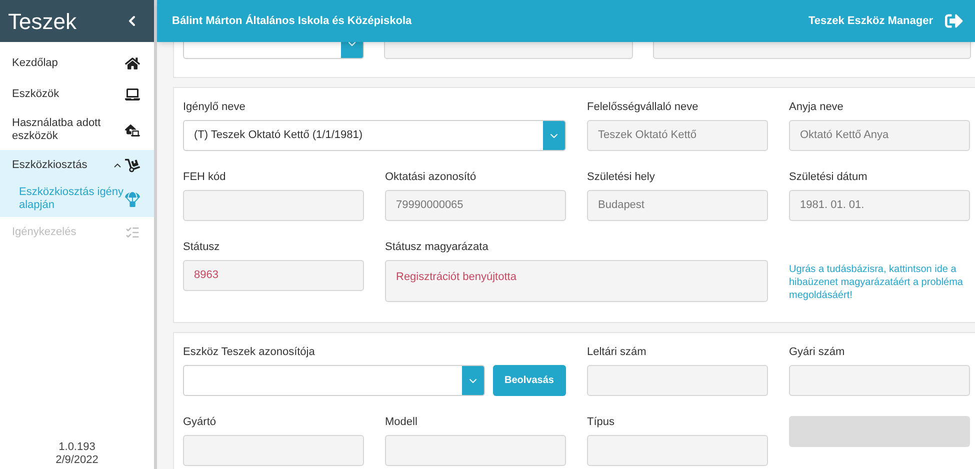 Image resolution: width=975 pixels, height=469 pixels. What do you see at coordinates (817, 352) in the screenshot?
I see `field-label: Gyári szám` at bounding box center [817, 352].